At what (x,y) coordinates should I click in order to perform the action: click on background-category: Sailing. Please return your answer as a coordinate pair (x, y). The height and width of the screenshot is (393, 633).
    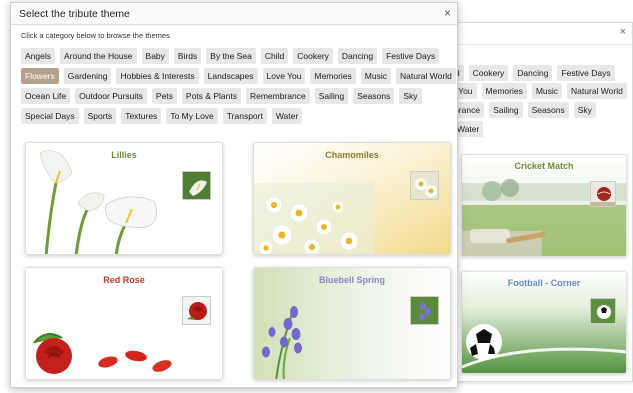
    Looking at the image, I should click on (506, 110).